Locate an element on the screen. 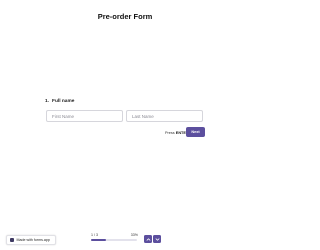 This screenshot has width=320, height=250. progress-count: 1 / 3 is located at coordinates (94, 235).